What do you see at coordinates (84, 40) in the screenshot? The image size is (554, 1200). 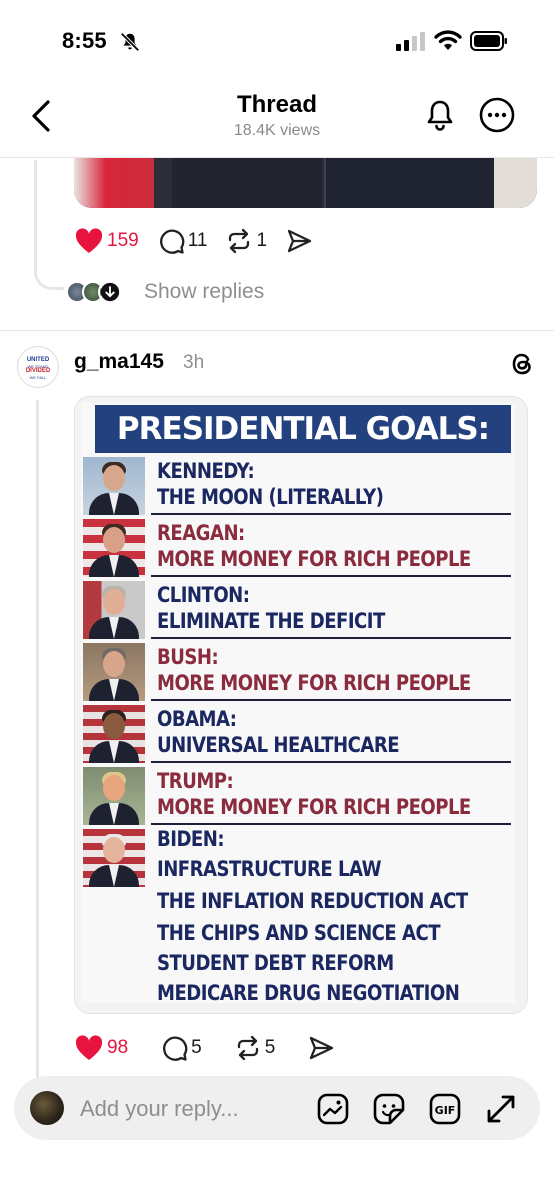 I see `status-time: 8:55` at bounding box center [84, 40].